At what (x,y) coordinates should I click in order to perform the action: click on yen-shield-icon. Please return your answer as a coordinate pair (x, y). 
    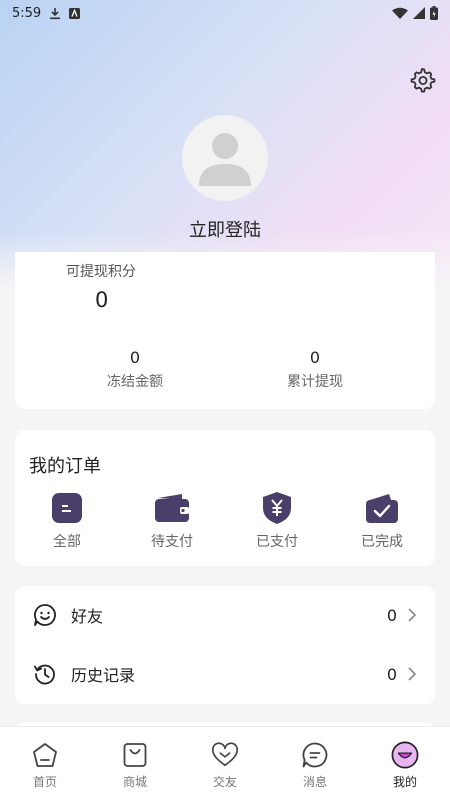
    Looking at the image, I should click on (277, 508).